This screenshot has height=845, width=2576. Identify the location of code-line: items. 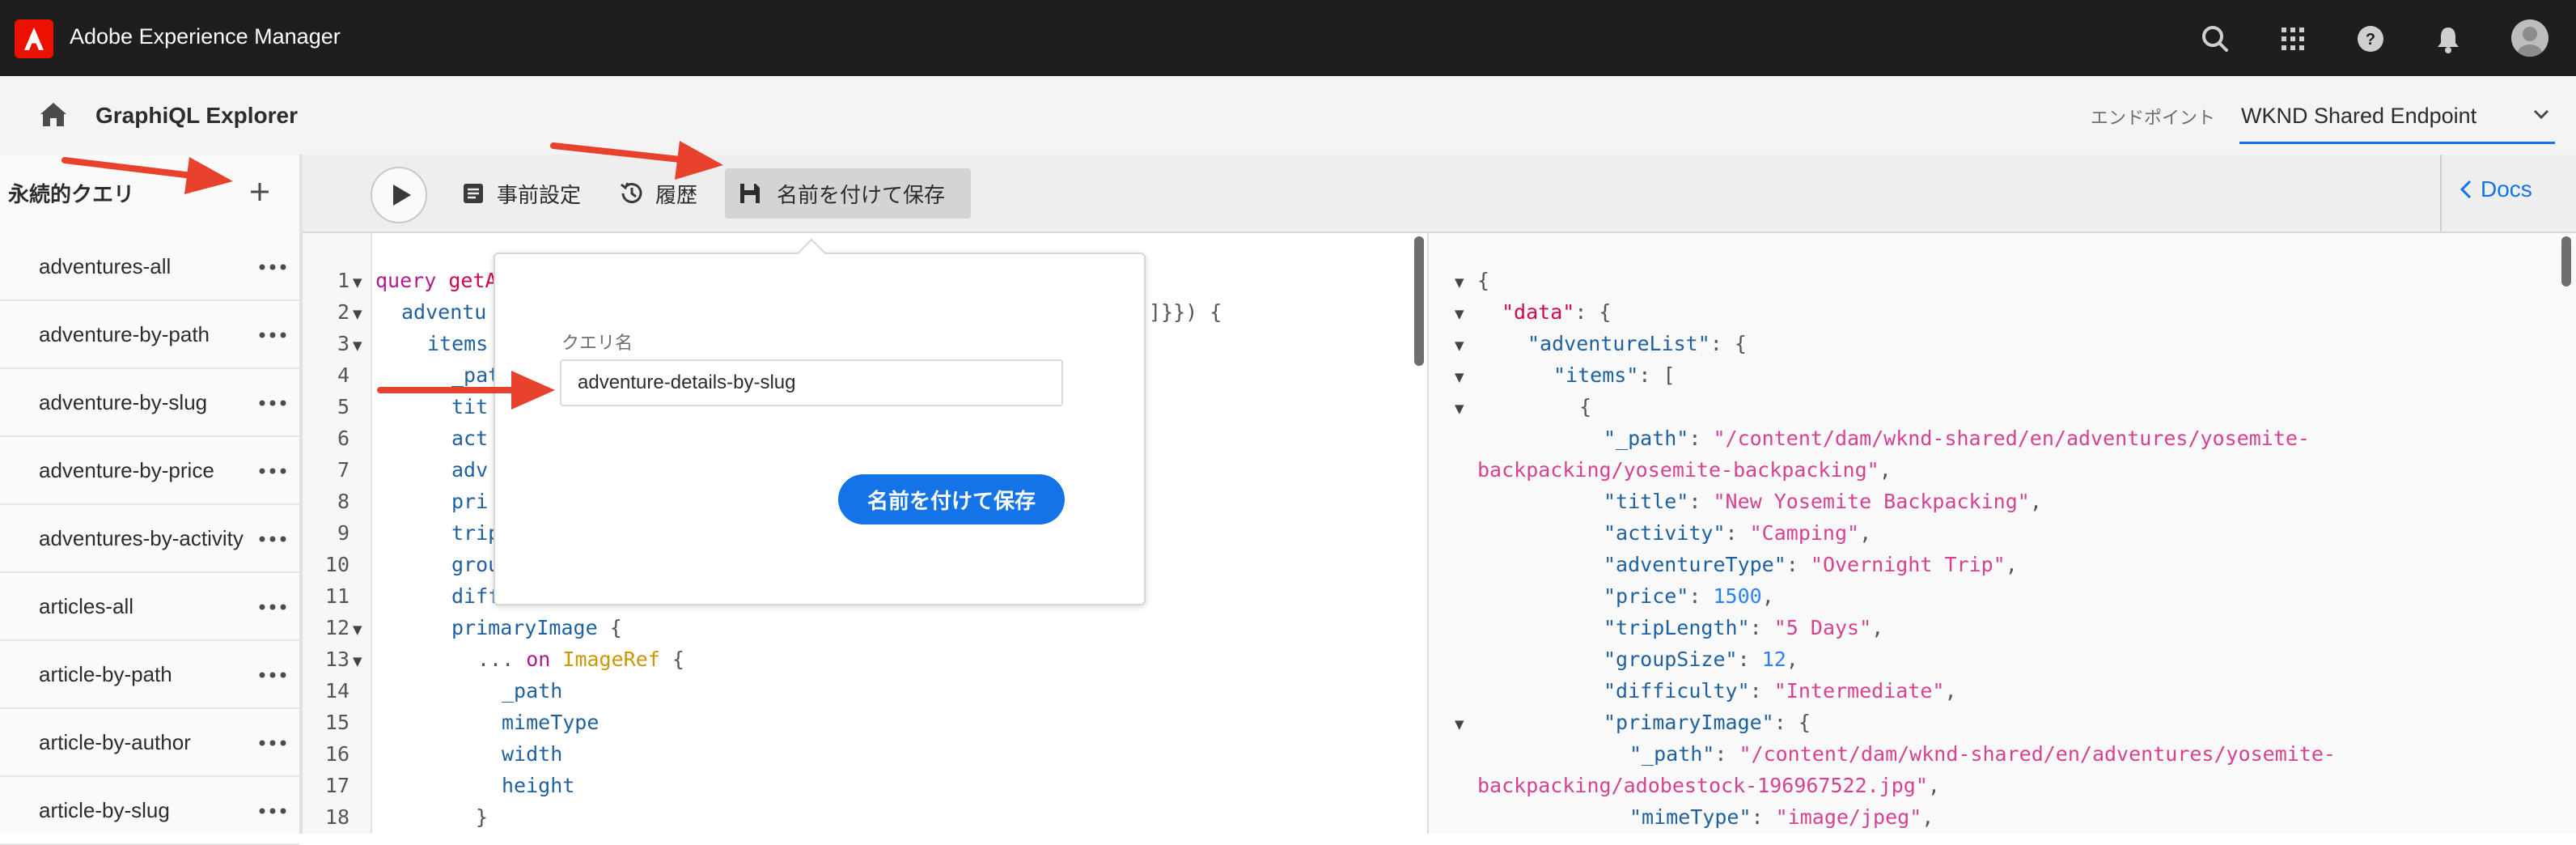
(457, 343).